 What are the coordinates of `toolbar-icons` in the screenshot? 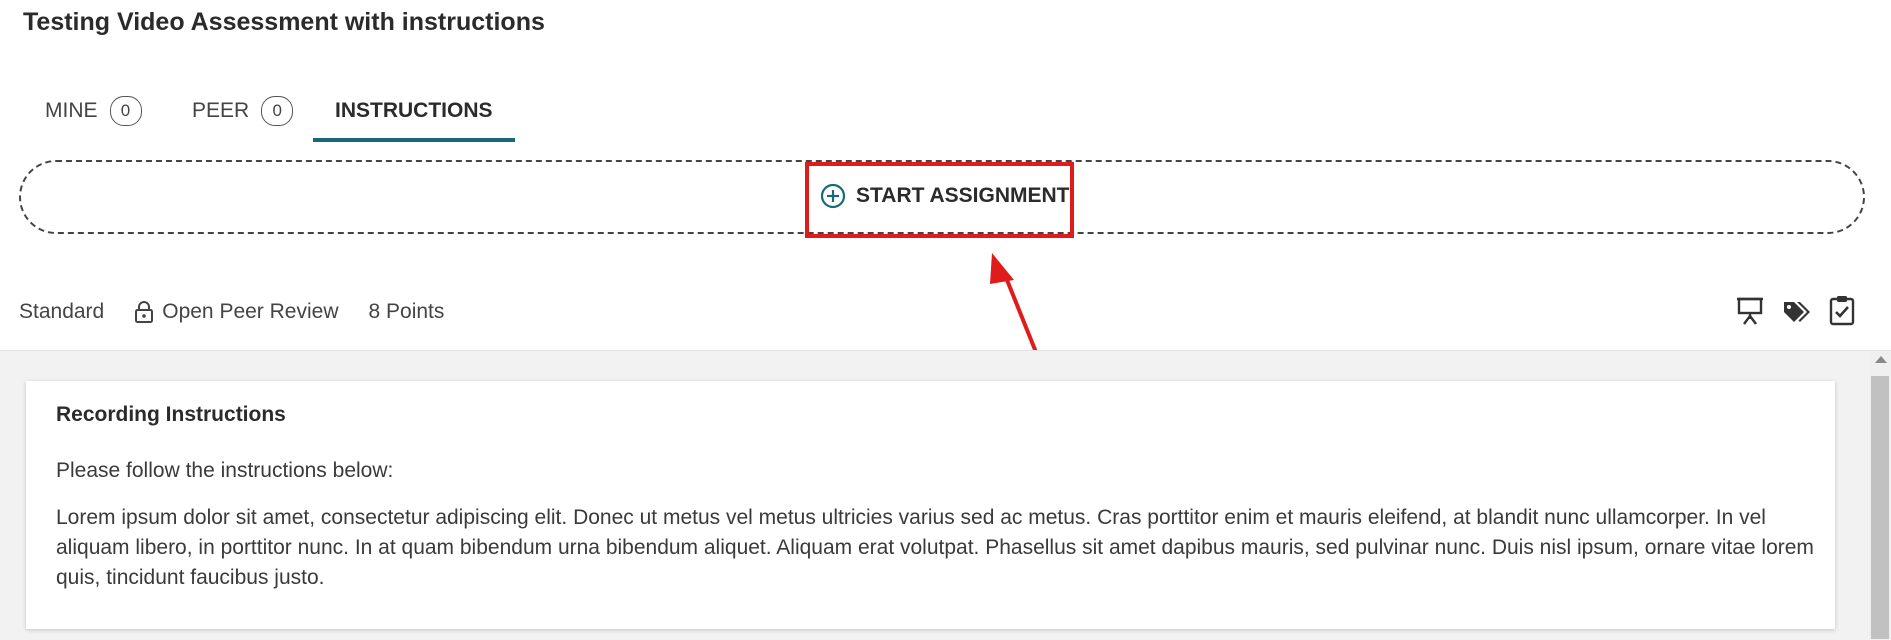 It's located at (1796, 310).